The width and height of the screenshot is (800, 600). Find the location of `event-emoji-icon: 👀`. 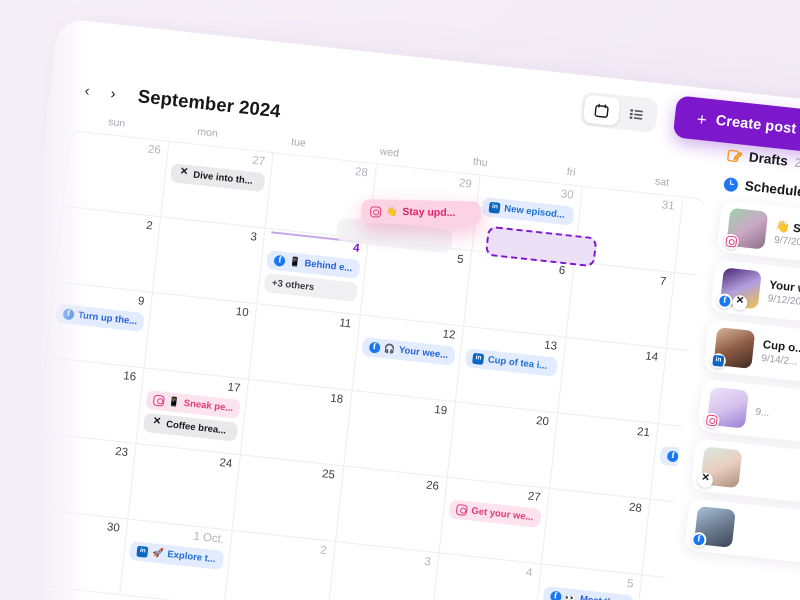

event-emoji-icon: 👀 is located at coordinates (570, 595).